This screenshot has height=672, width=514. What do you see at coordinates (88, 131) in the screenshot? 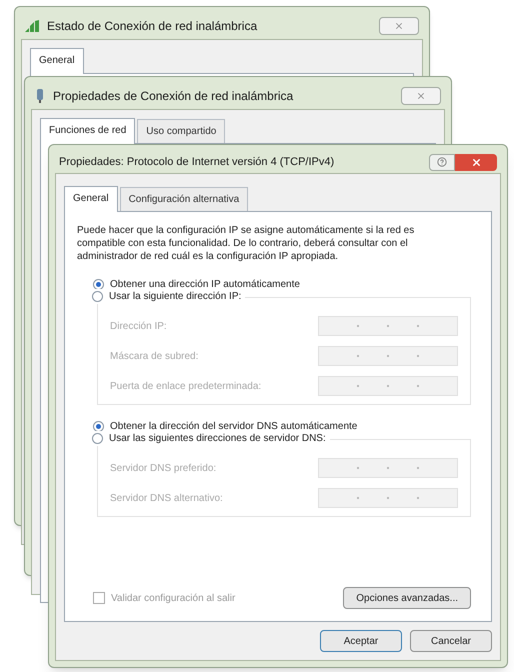
I see `tab: Funciones de red` at bounding box center [88, 131].